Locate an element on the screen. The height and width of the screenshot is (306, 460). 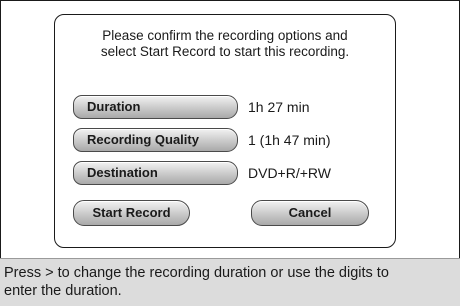
recording-quality-value: 1 (1h 47 min) is located at coordinates (289, 140).